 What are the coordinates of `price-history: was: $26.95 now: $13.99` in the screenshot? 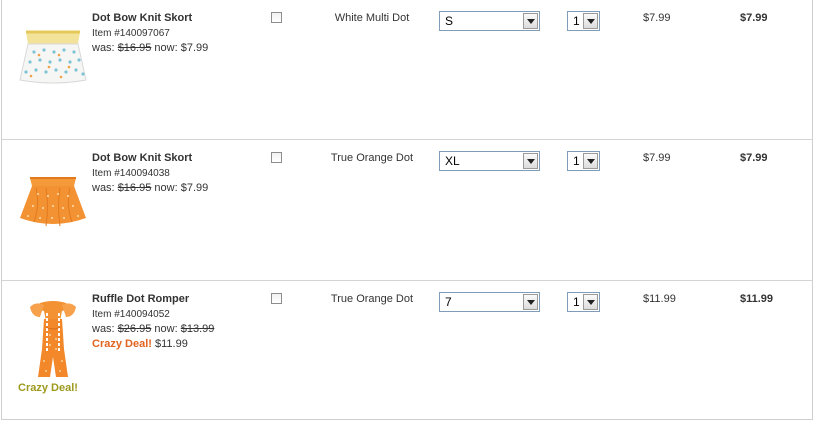 It's located at (177, 329).